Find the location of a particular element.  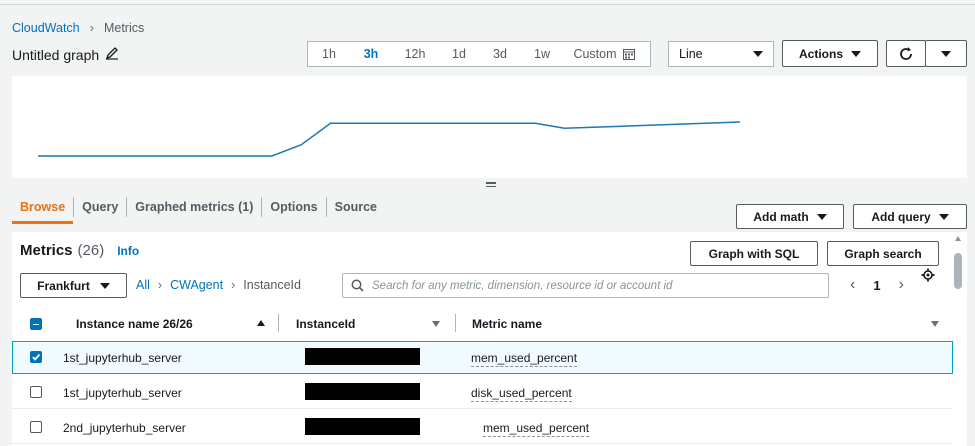

metrics-header: Metrics (26) Info is located at coordinates (79, 250).